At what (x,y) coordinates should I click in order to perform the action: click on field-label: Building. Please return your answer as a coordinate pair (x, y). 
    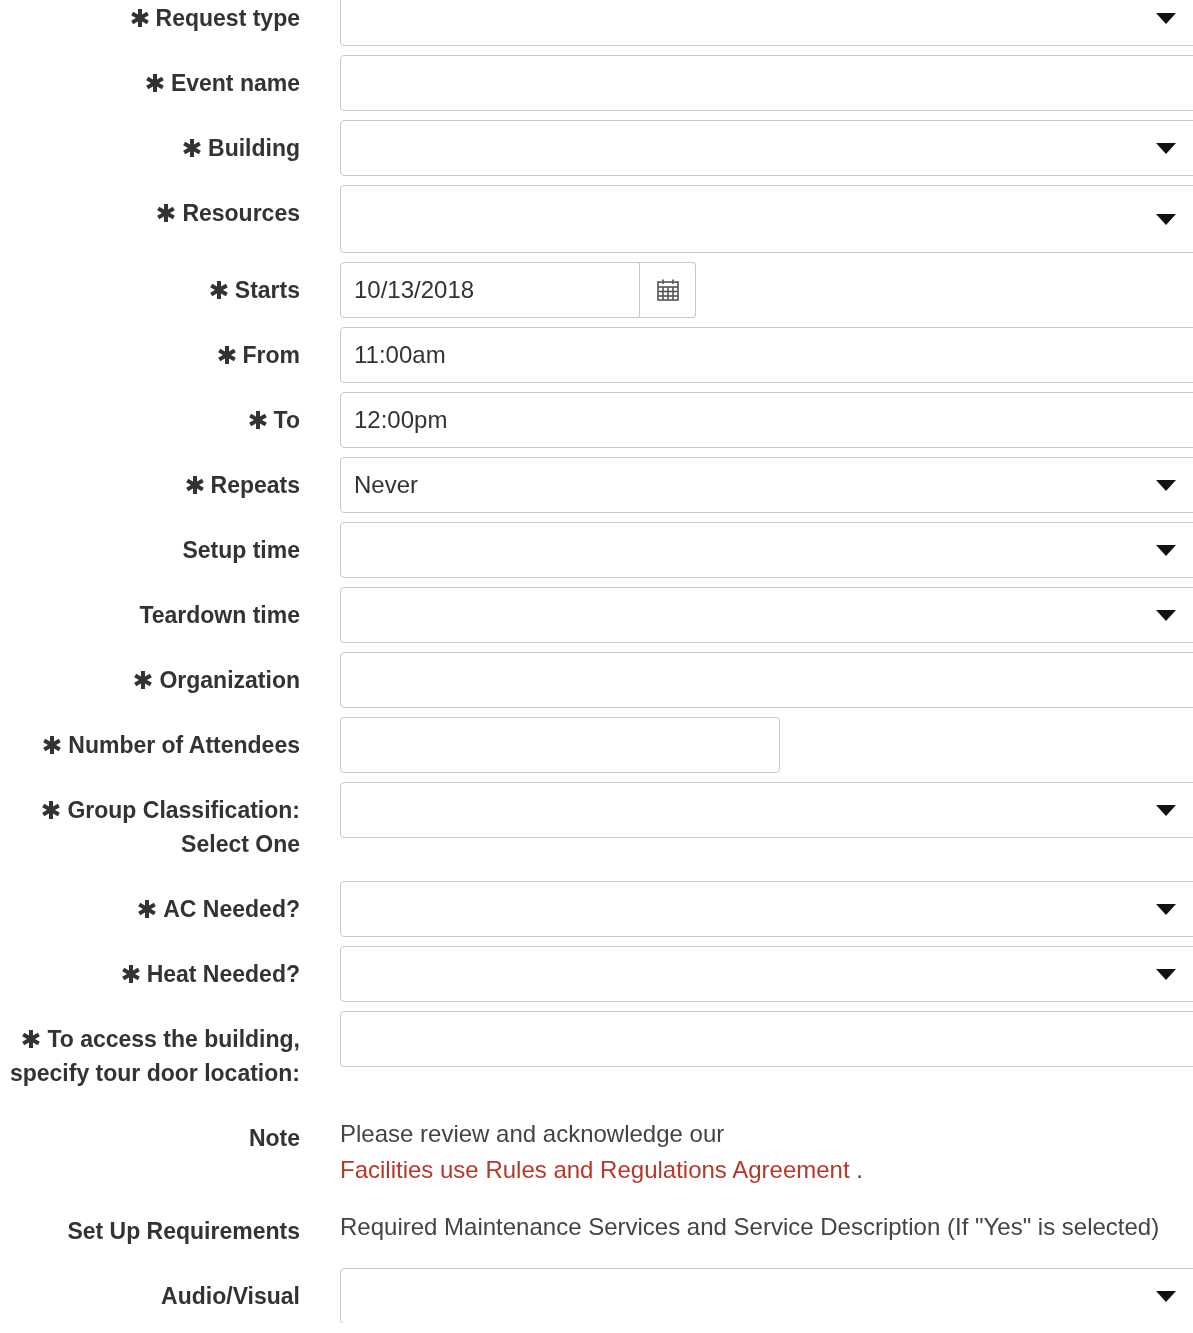
    Looking at the image, I should click on (241, 148).